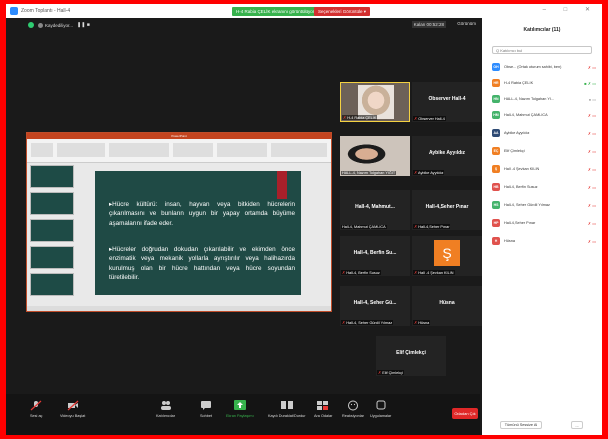  What do you see at coordinates (369, 173) in the screenshot?
I see `tile-label: HALL-4, Nazım Tolgahan YİĞİT` at bounding box center [369, 173].